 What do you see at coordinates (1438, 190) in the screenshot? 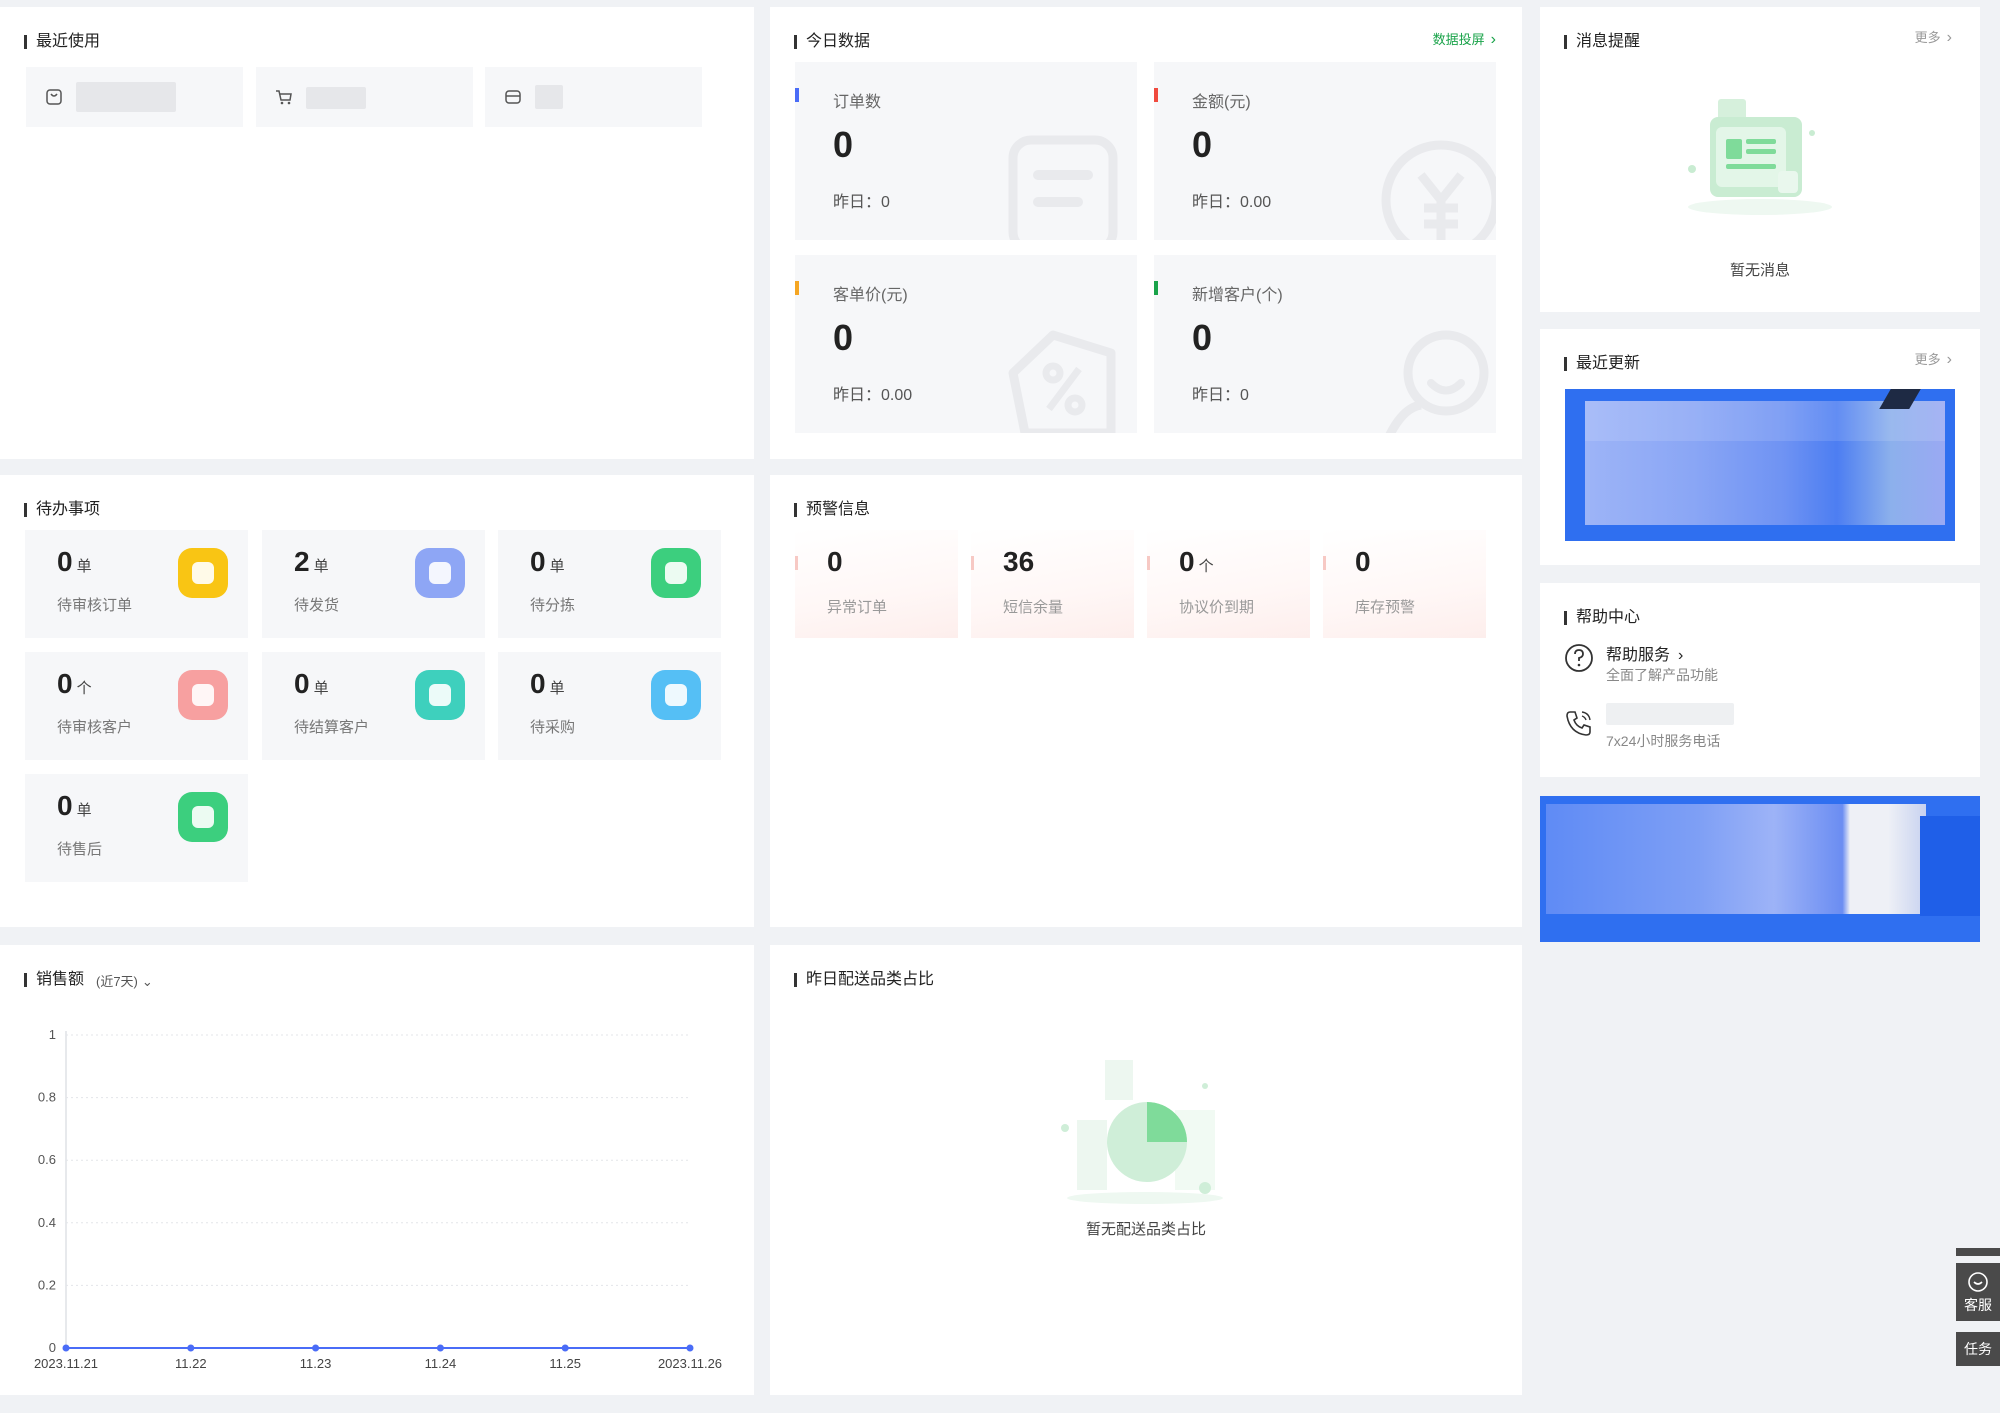
I see `yen-icon` at bounding box center [1438, 190].